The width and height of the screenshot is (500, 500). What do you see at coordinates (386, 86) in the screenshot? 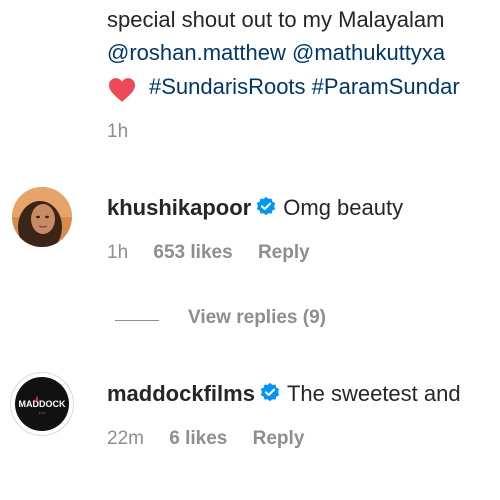
I see `hashtag-link: #ParamSundar` at bounding box center [386, 86].